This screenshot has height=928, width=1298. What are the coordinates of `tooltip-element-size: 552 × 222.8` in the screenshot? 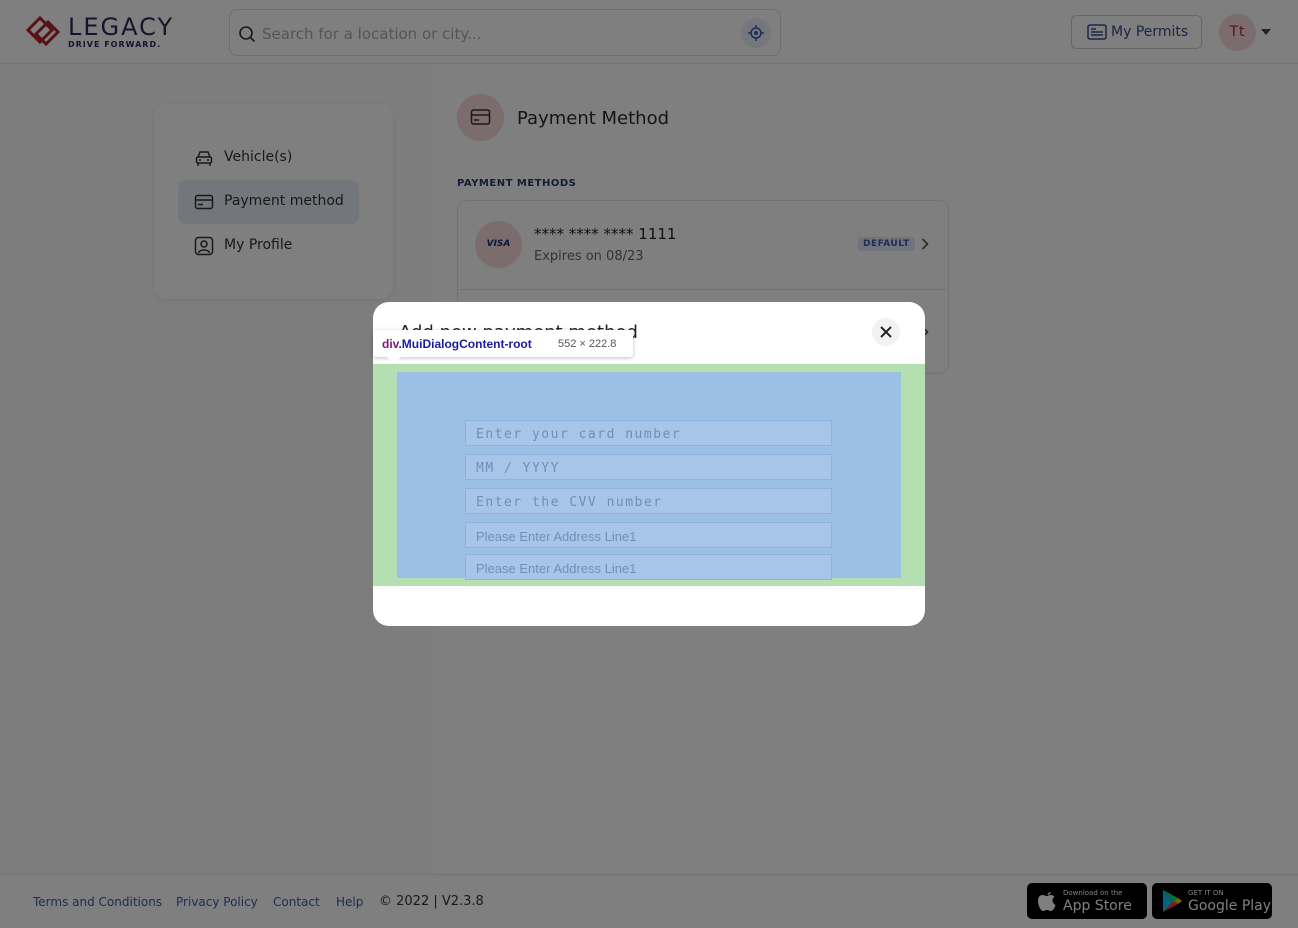 It's located at (587, 344).